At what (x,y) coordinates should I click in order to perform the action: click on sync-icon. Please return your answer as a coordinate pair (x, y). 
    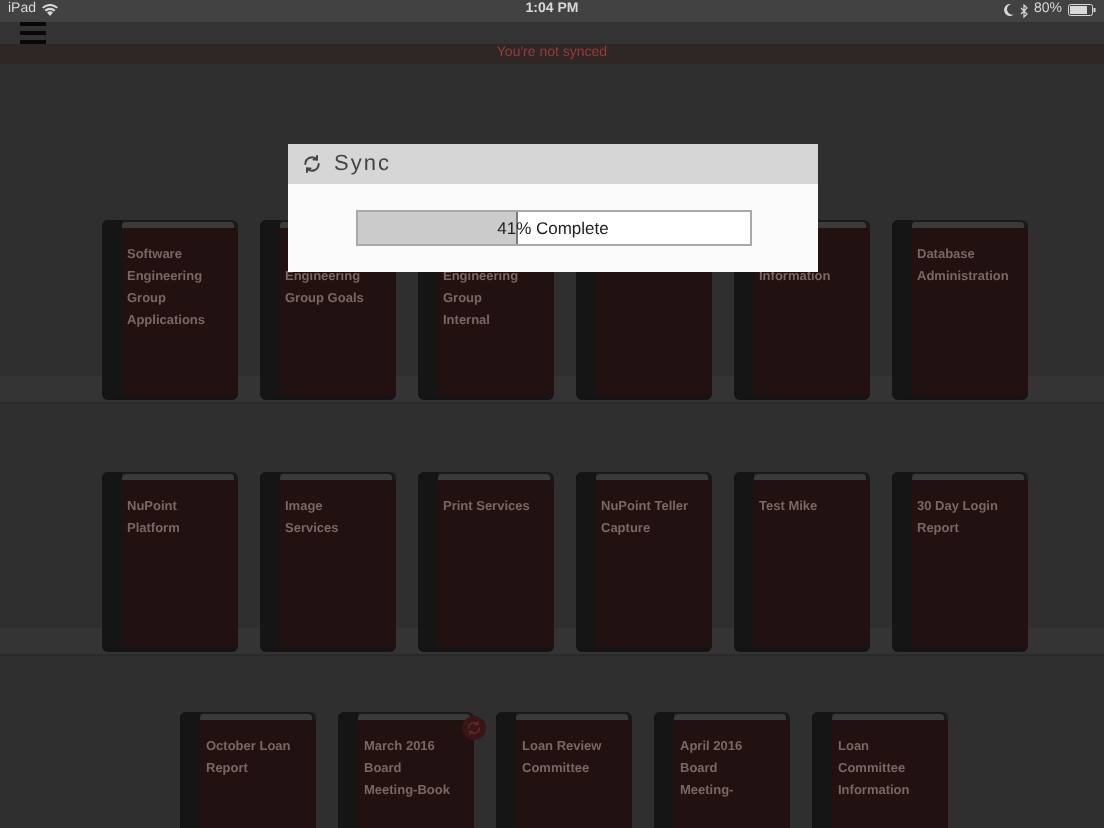
    Looking at the image, I should click on (312, 164).